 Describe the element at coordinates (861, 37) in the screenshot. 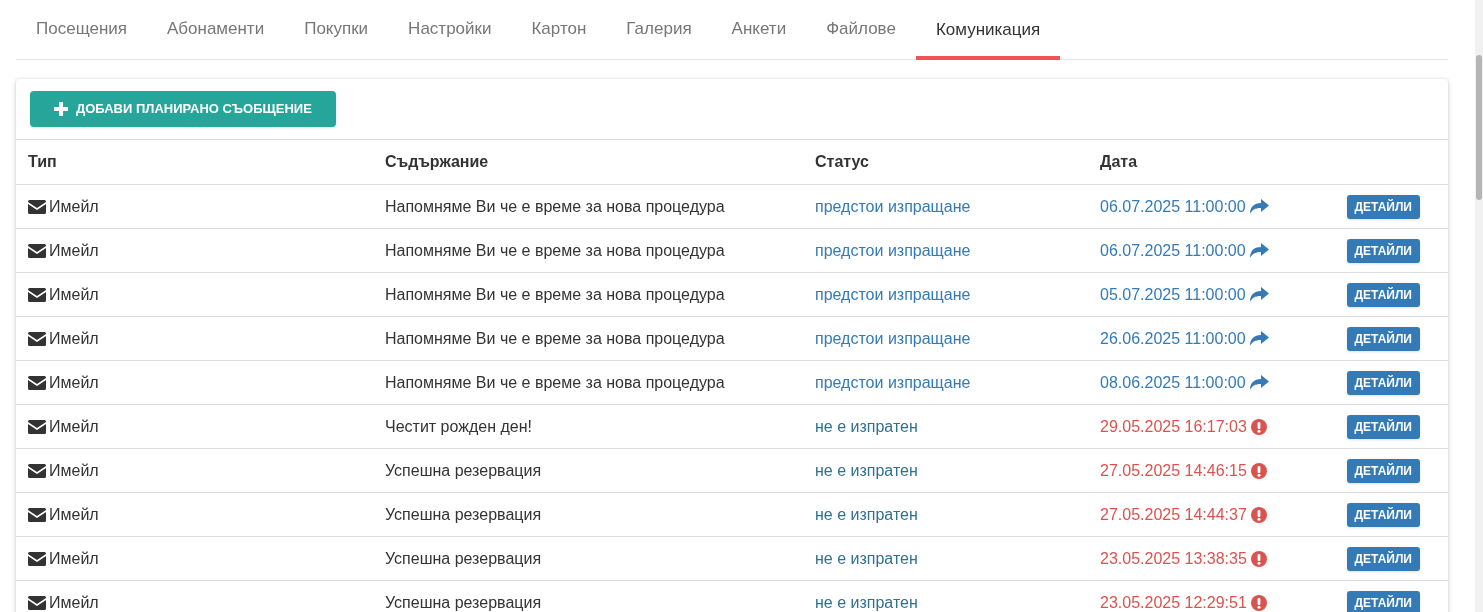

I see `tab: Файлове` at that location.